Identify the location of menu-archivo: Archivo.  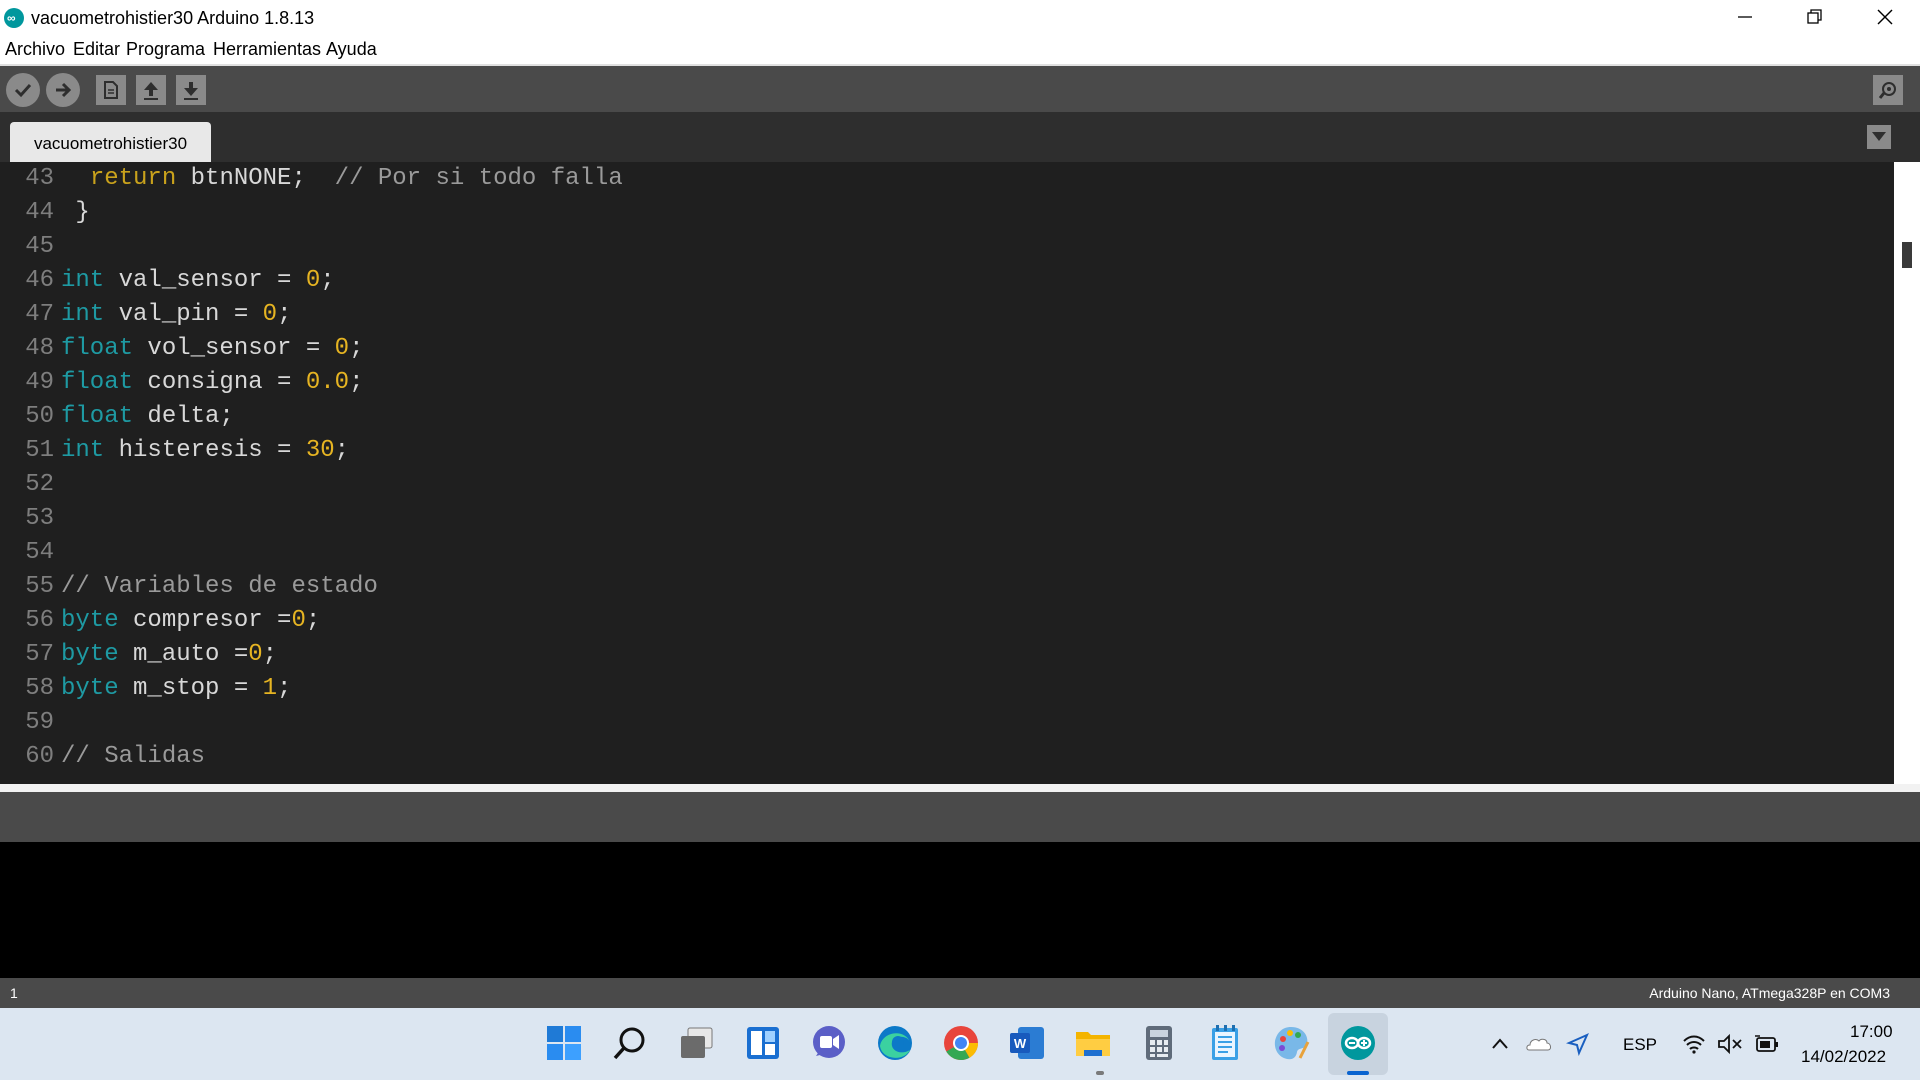
(35, 49).